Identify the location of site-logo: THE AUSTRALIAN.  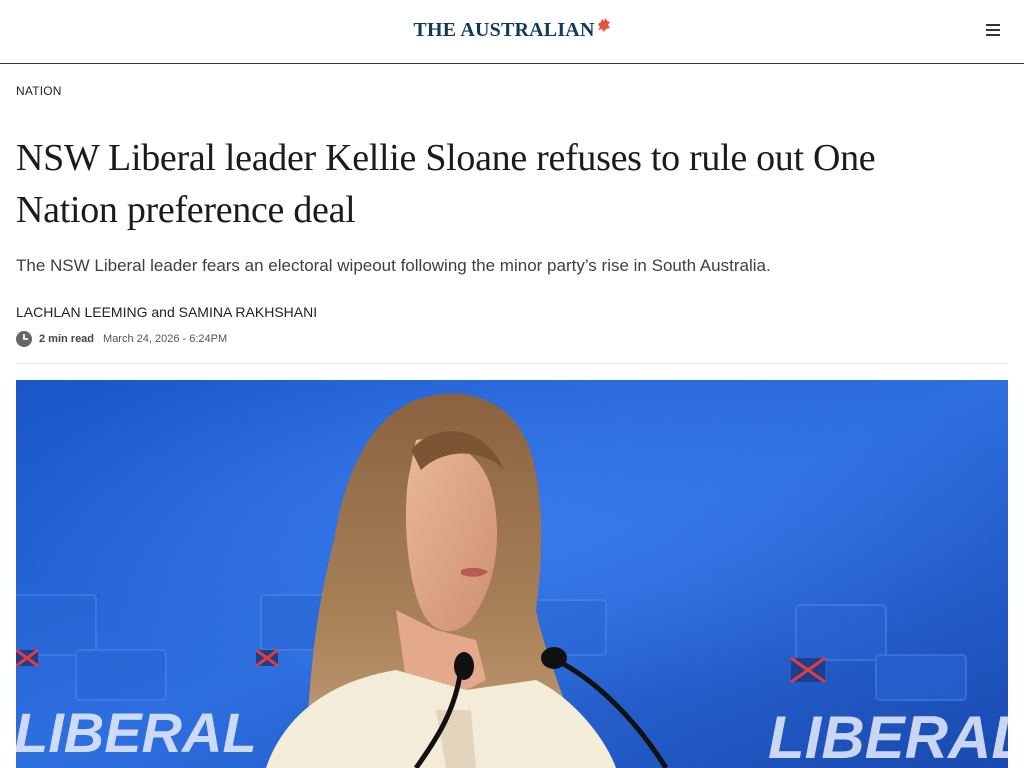
(512, 30).